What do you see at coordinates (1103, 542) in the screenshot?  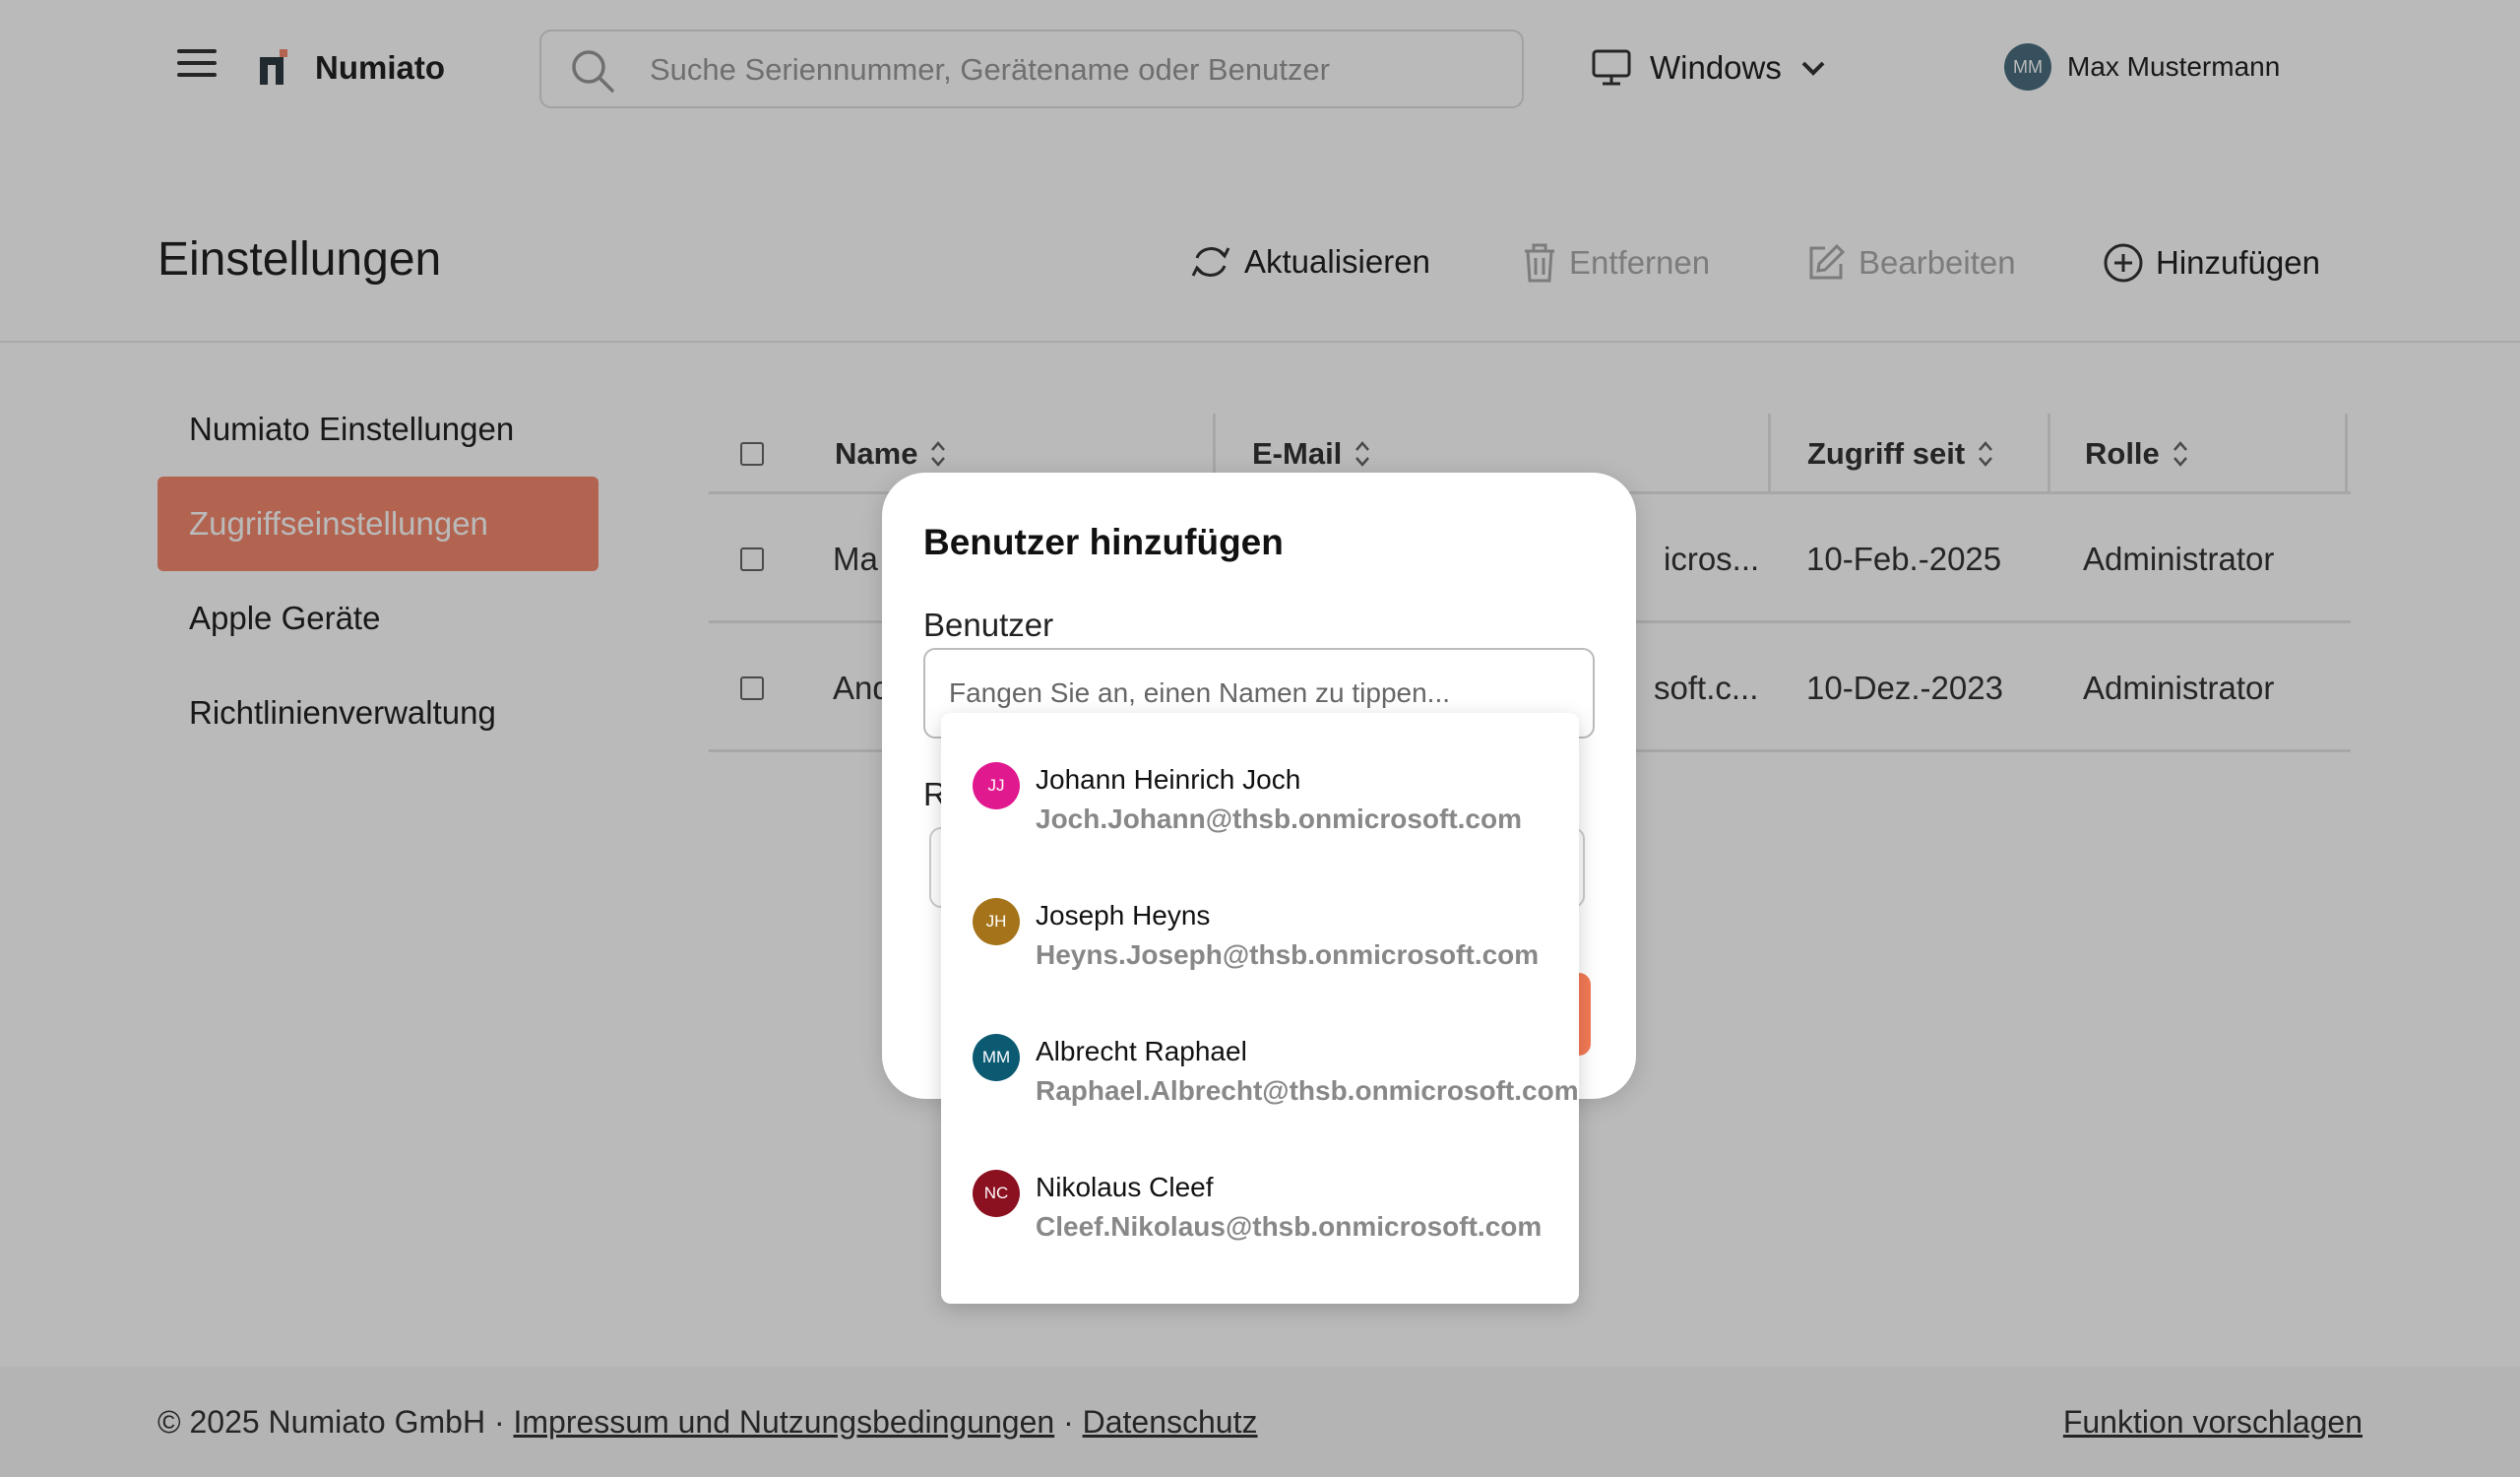 I see `dialog-title: Benutzer hinzufügen` at bounding box center [1103, 542].